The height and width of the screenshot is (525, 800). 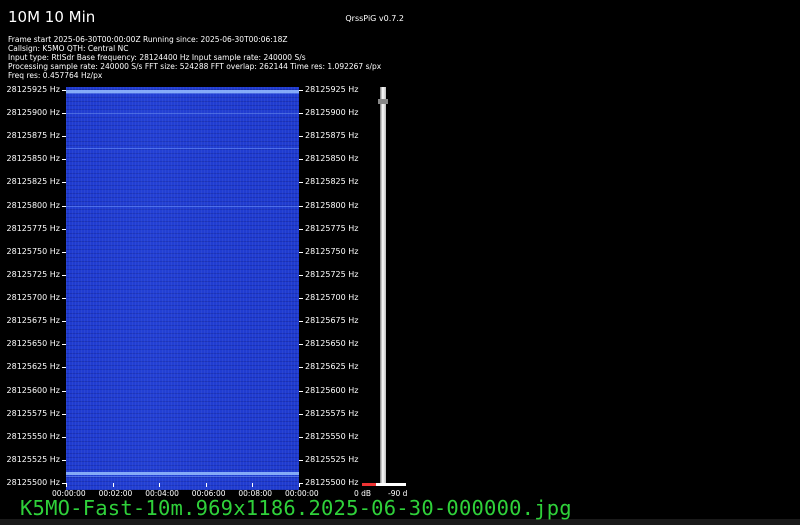 What do you see at coordinates (33, 344) in the screenshot?
I see `y-tick-label-left: 28125650 Hz` at bounding box center [33, 344].